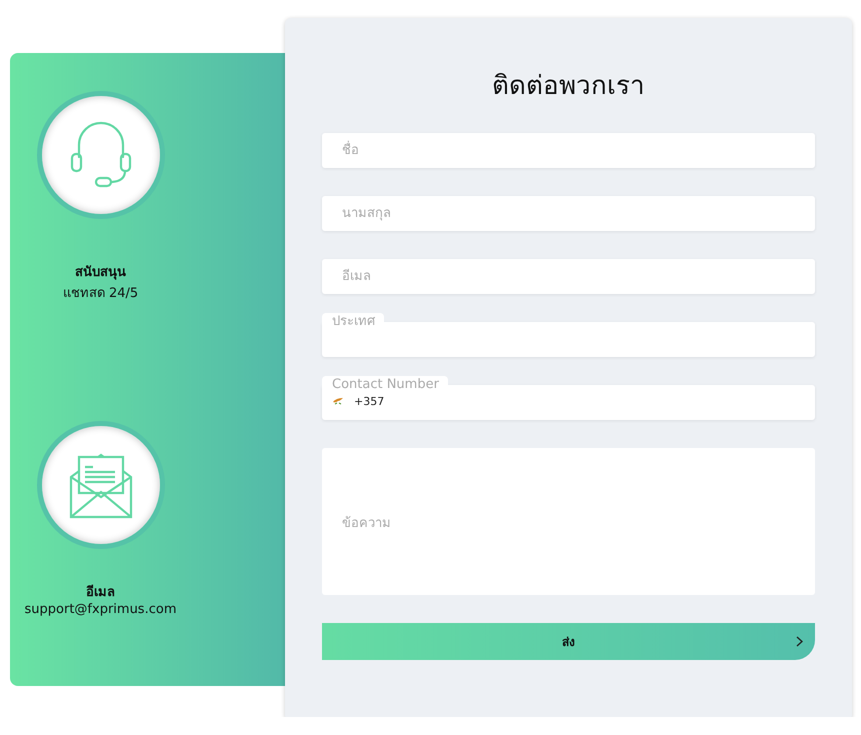 This screenshot has height=735, width=861. I want to click on contact-detail: support@fxprimus.com, so click(100, 609).